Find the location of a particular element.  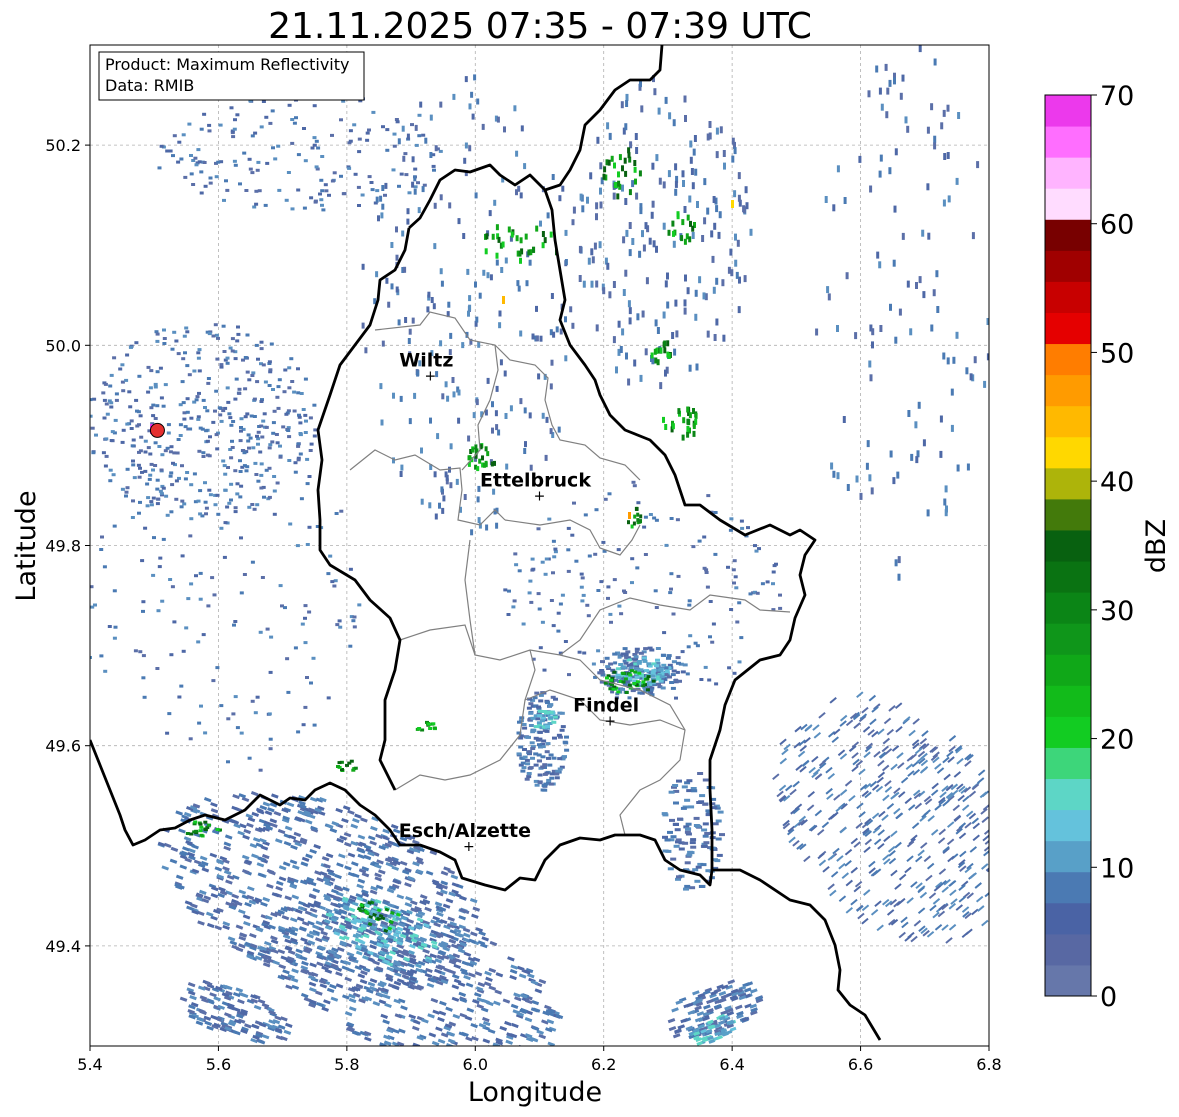

place-marker: + is located at coordinates (610, 722).